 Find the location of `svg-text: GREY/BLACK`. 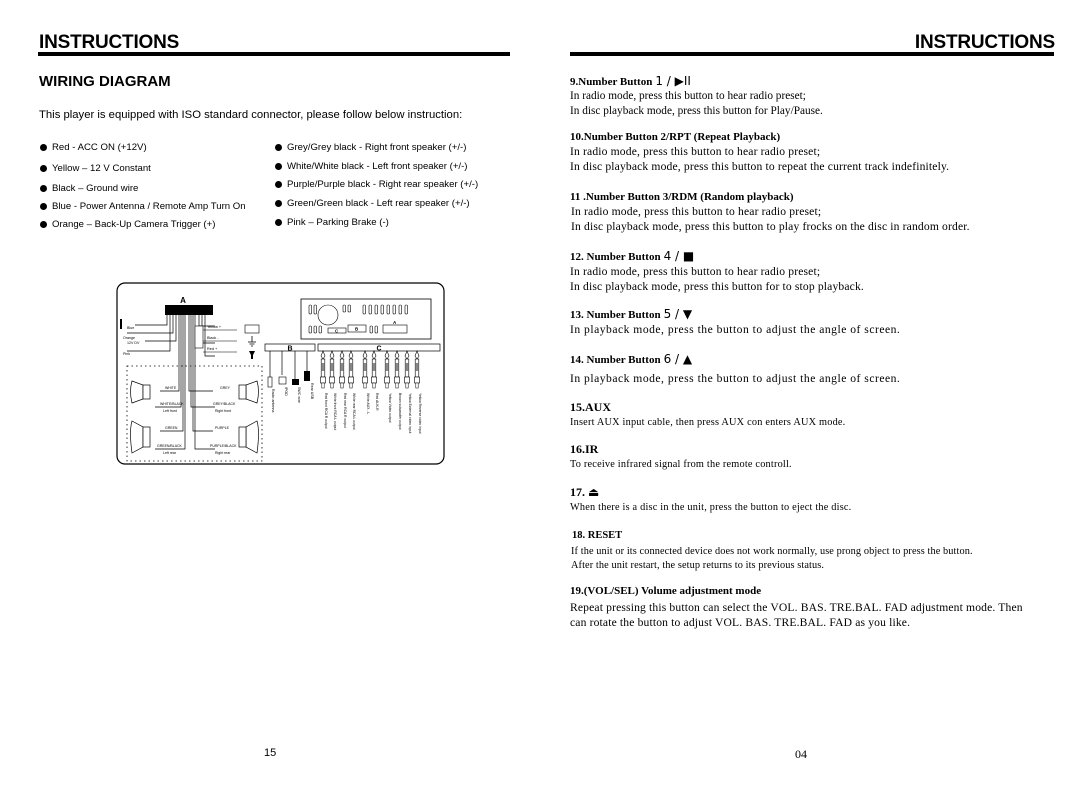

svg-text: GREY/BLACK is located at coordinates (224, 404).